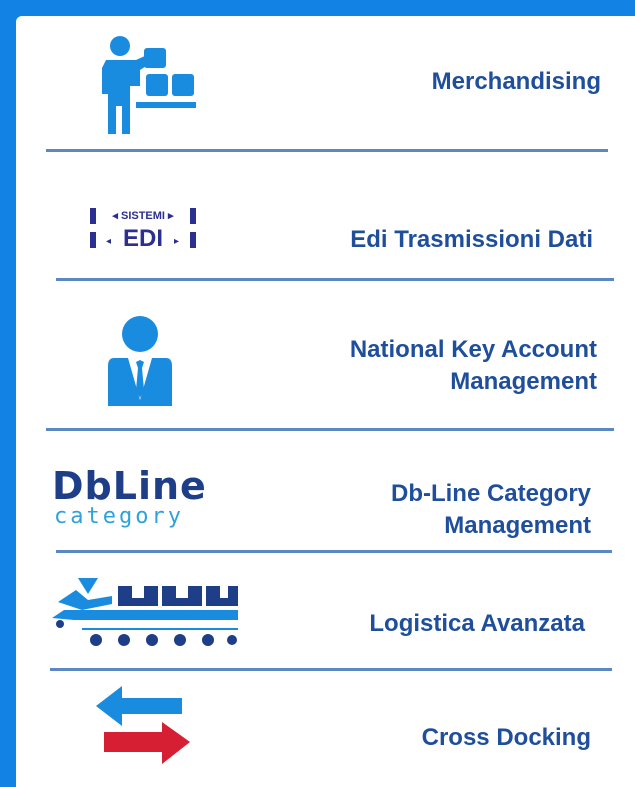 Image resolution: width=635 pixels, height=787 pixels. I want to click on merchandising-label: Merchandising, so click(516, 81).